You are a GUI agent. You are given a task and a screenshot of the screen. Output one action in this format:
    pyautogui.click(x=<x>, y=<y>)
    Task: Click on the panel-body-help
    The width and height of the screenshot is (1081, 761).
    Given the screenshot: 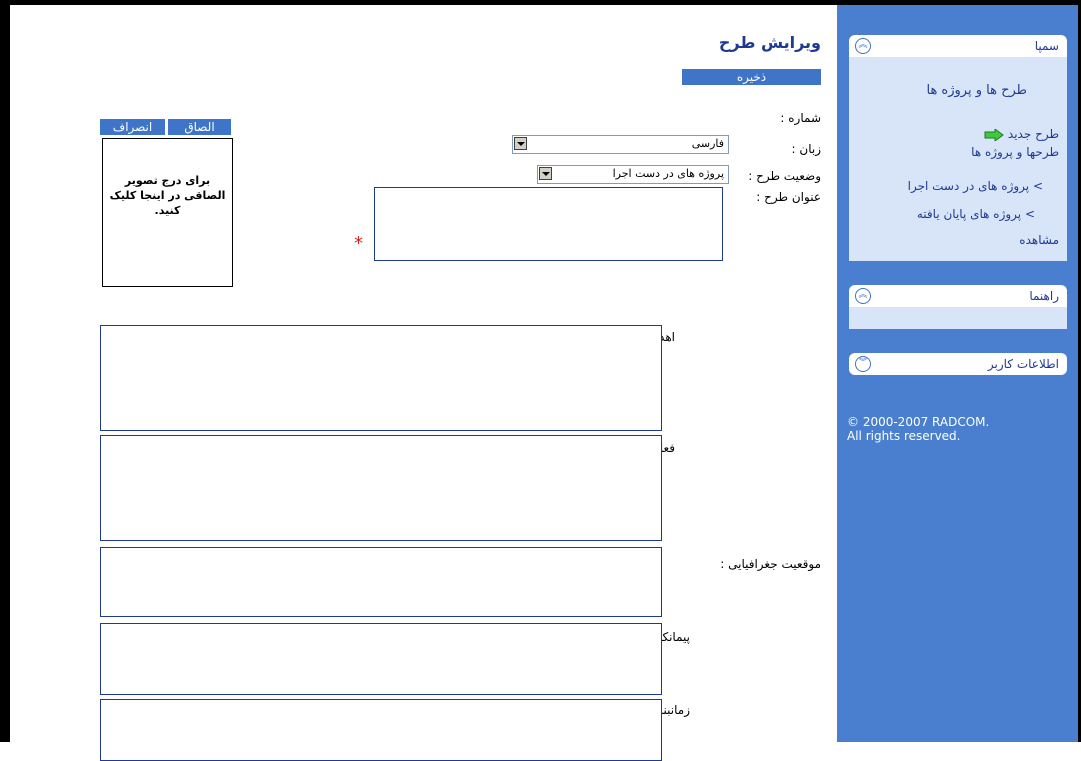 What is the action you would take?
    pyautogui.click(x=958, y=318)
    